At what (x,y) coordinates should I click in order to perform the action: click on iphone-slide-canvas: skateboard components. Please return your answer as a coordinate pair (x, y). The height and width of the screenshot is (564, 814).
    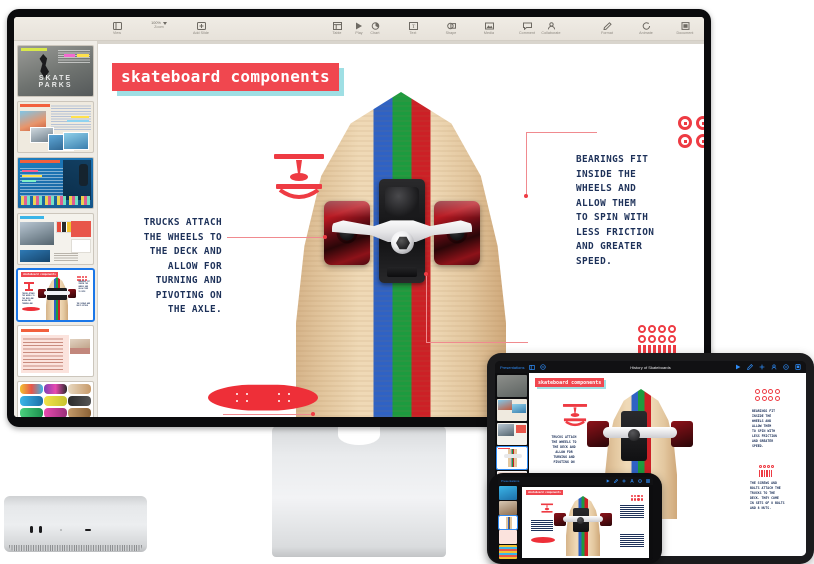
    Looking at the image, I should click on (585, 522).